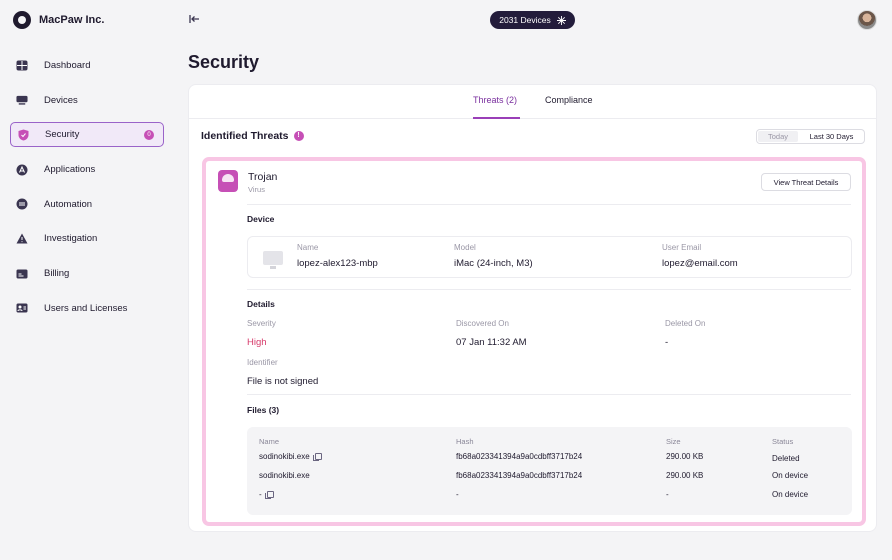 The image size is (892, 560). Describe the element at coordinates (257, 342) in the screenshot. I see `severity-value: High` at that location.